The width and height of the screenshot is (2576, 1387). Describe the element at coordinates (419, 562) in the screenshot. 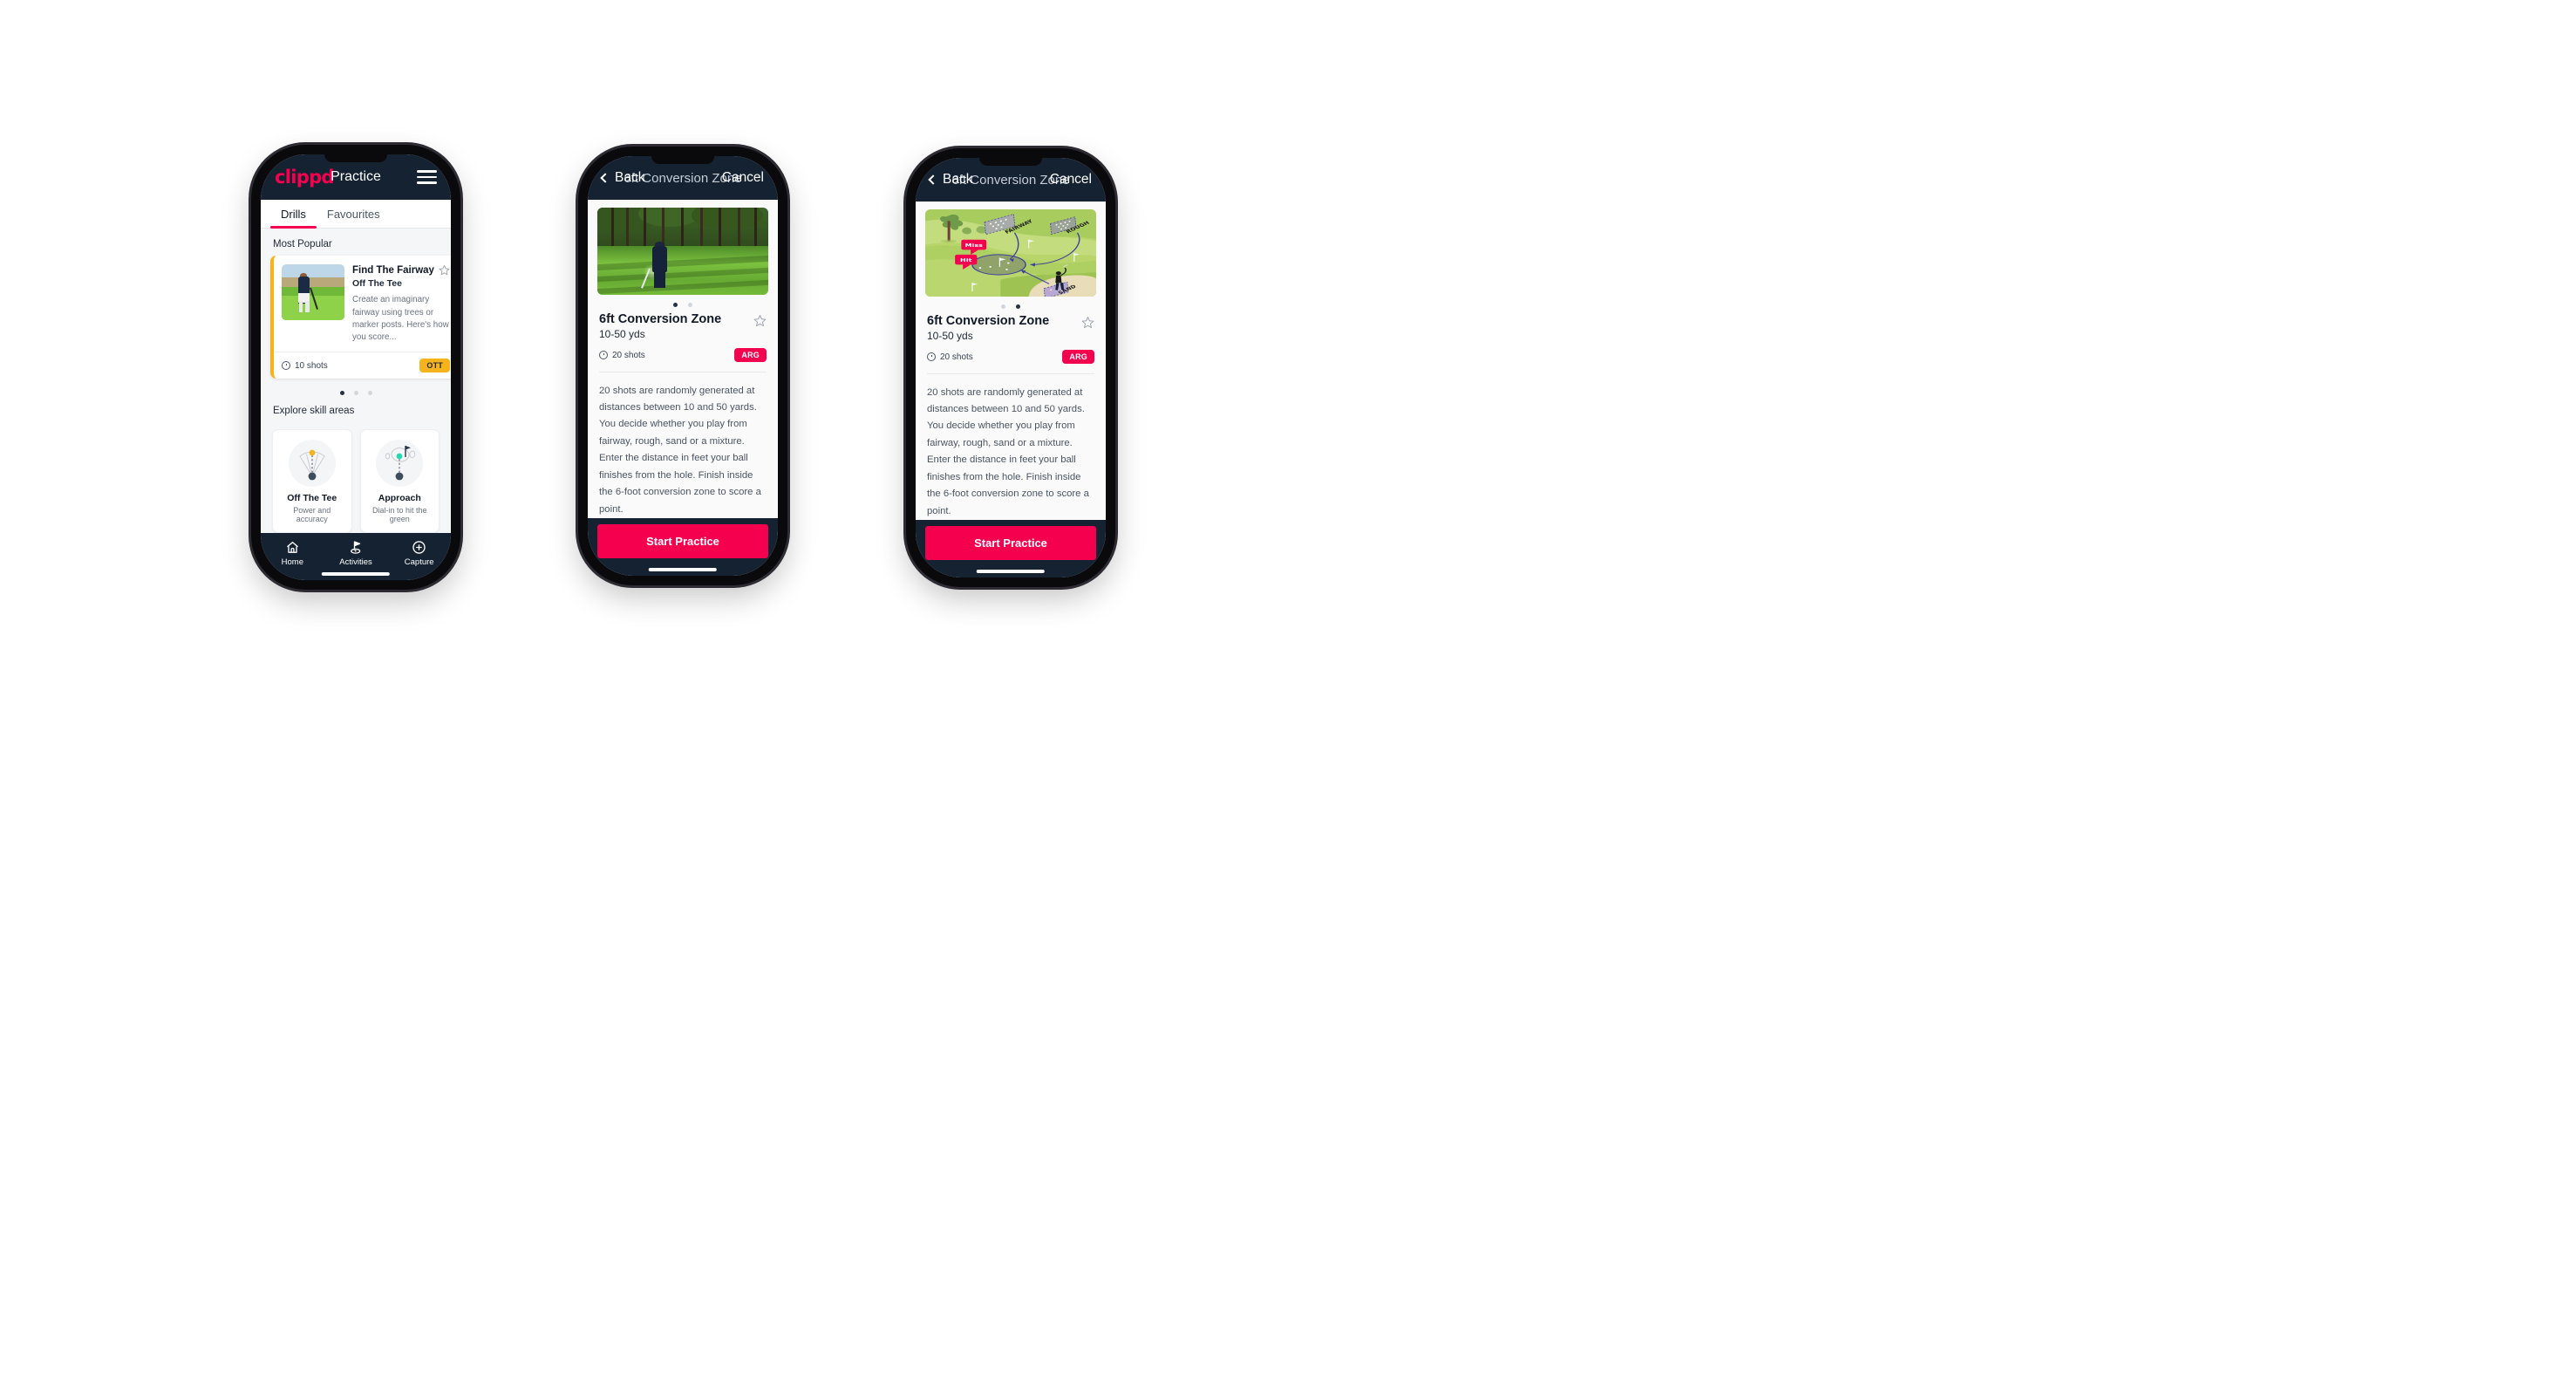

I see `tabbar-label: Capture` at that location.